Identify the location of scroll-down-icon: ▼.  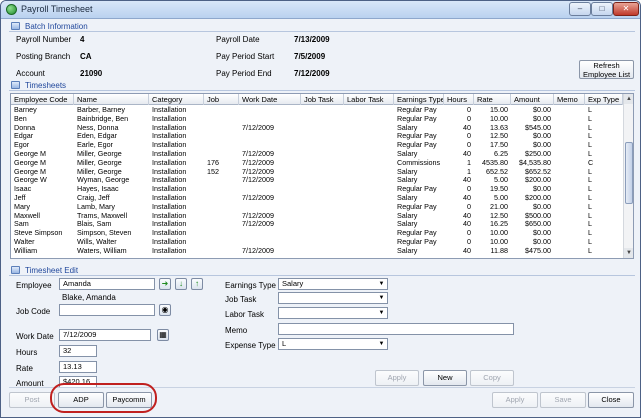
(628, 253).